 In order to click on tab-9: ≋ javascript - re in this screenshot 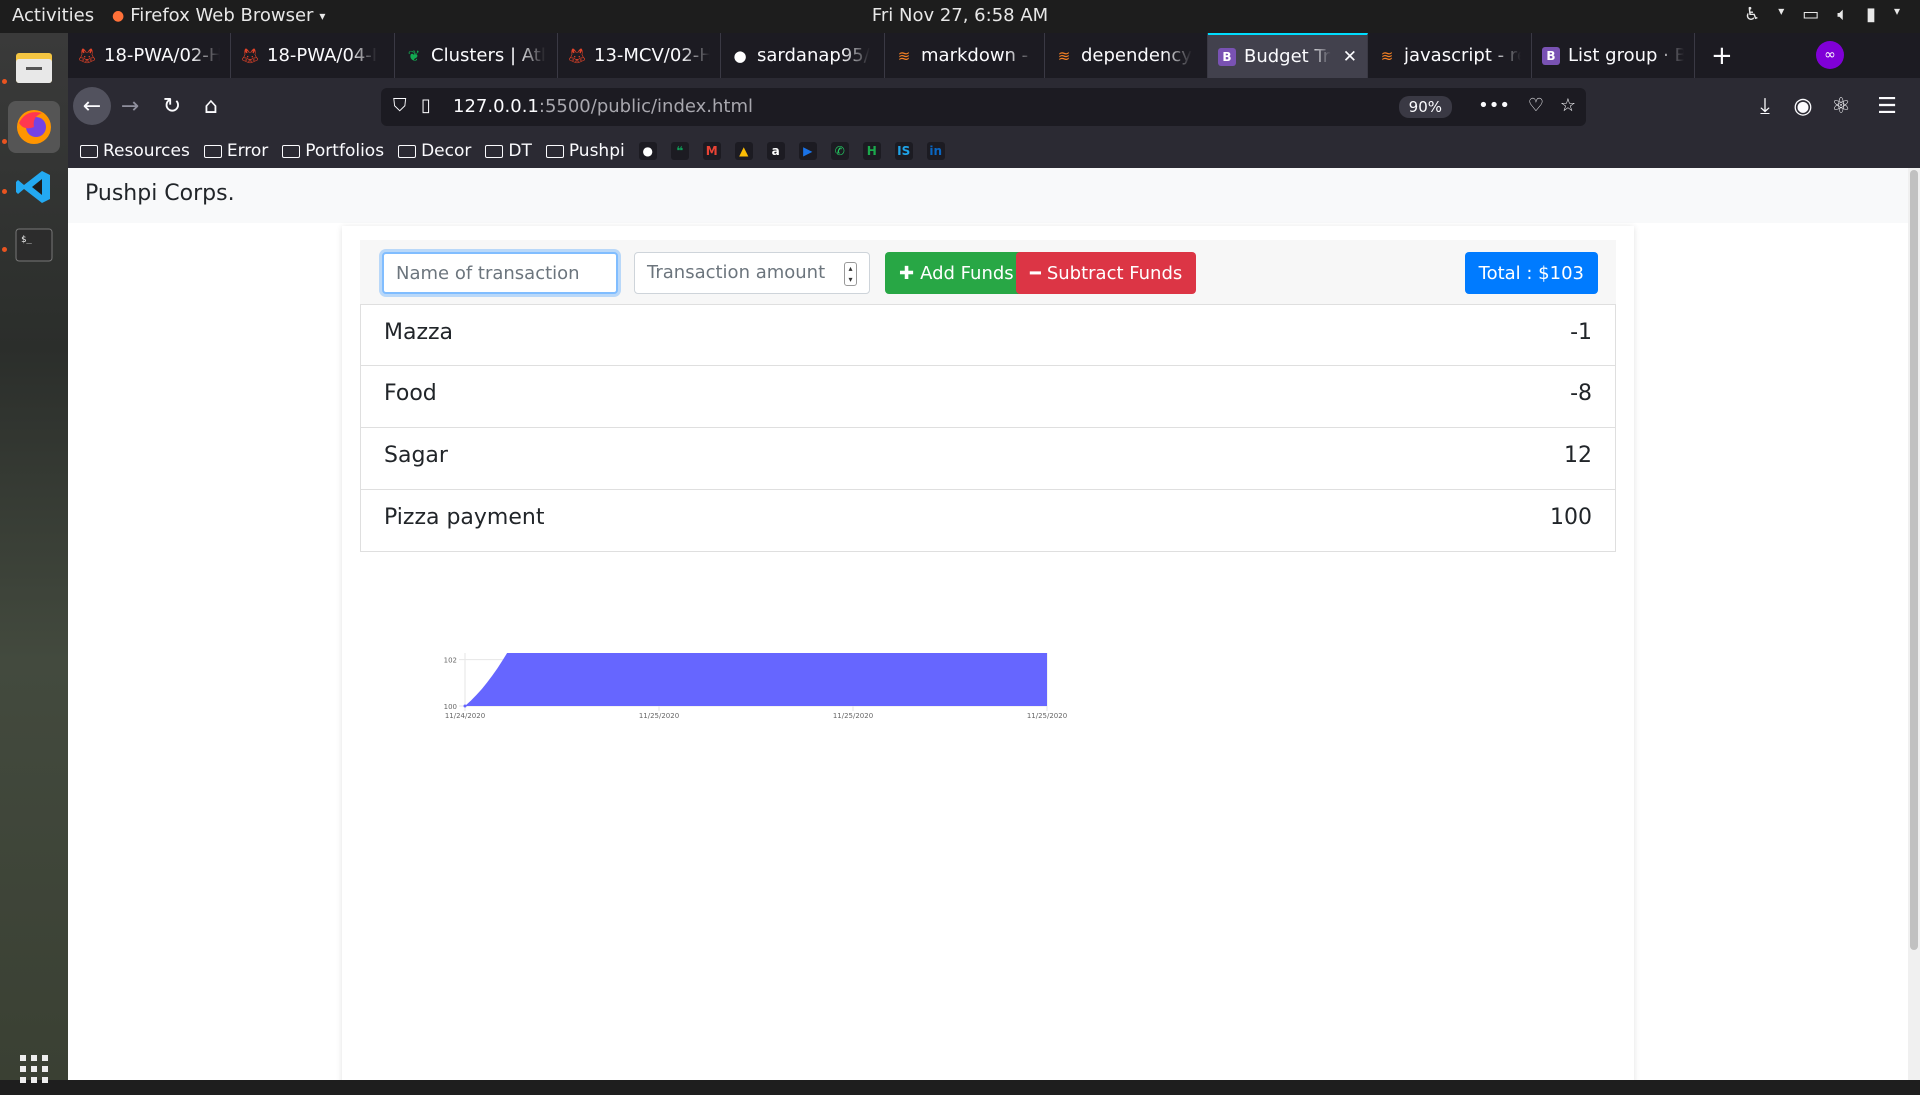, I will do `click(1450, 55)`.